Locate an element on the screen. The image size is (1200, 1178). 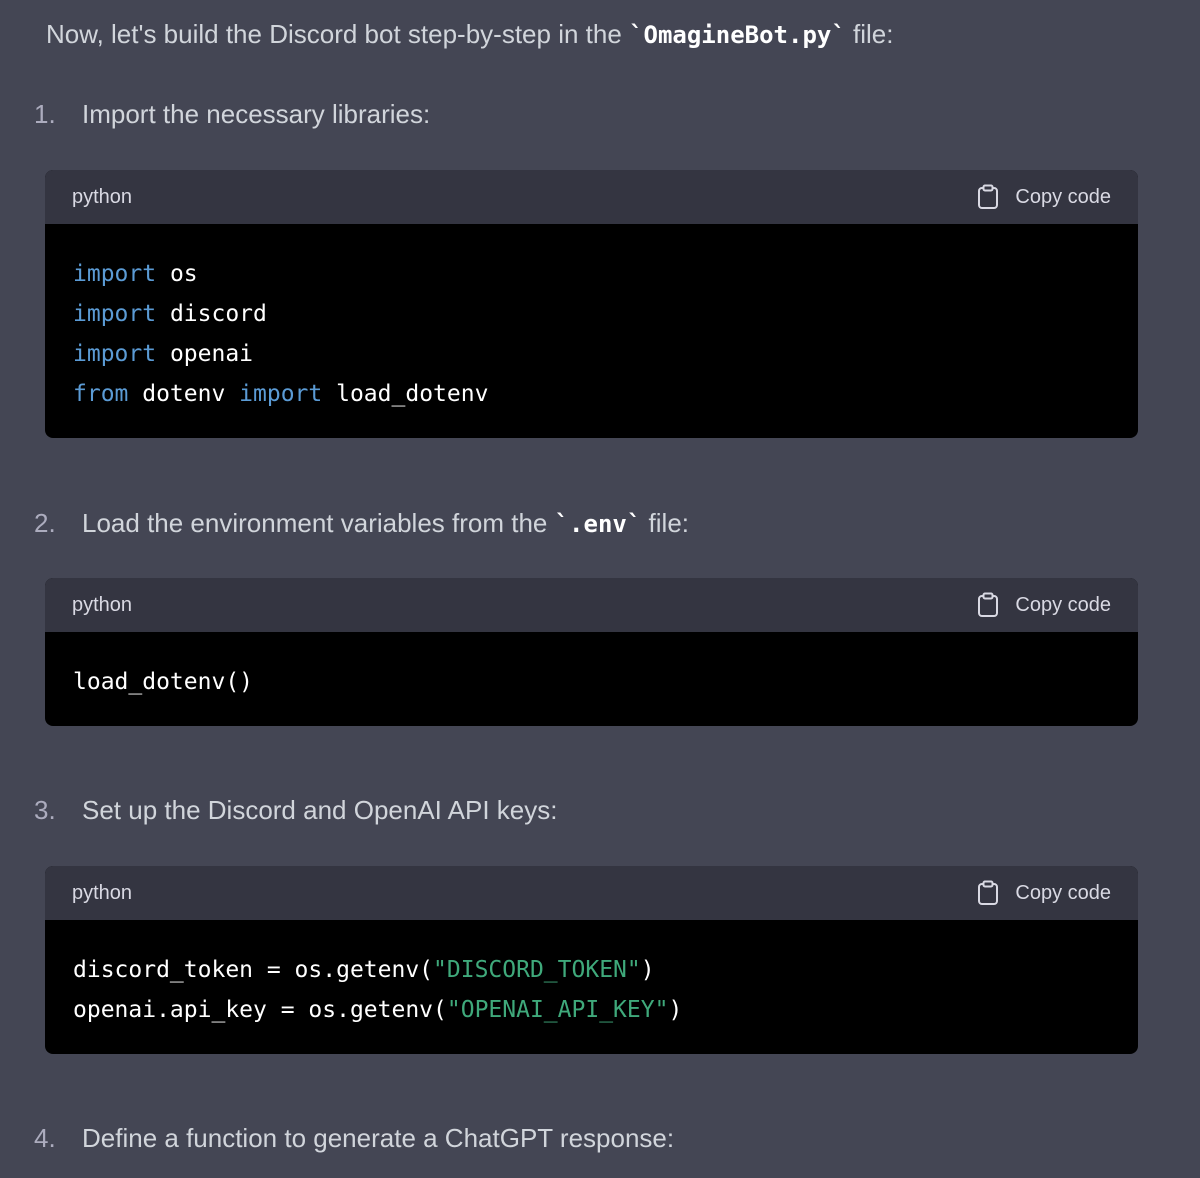
code-line: load_dotenv() is located at coordinates (591, 682).